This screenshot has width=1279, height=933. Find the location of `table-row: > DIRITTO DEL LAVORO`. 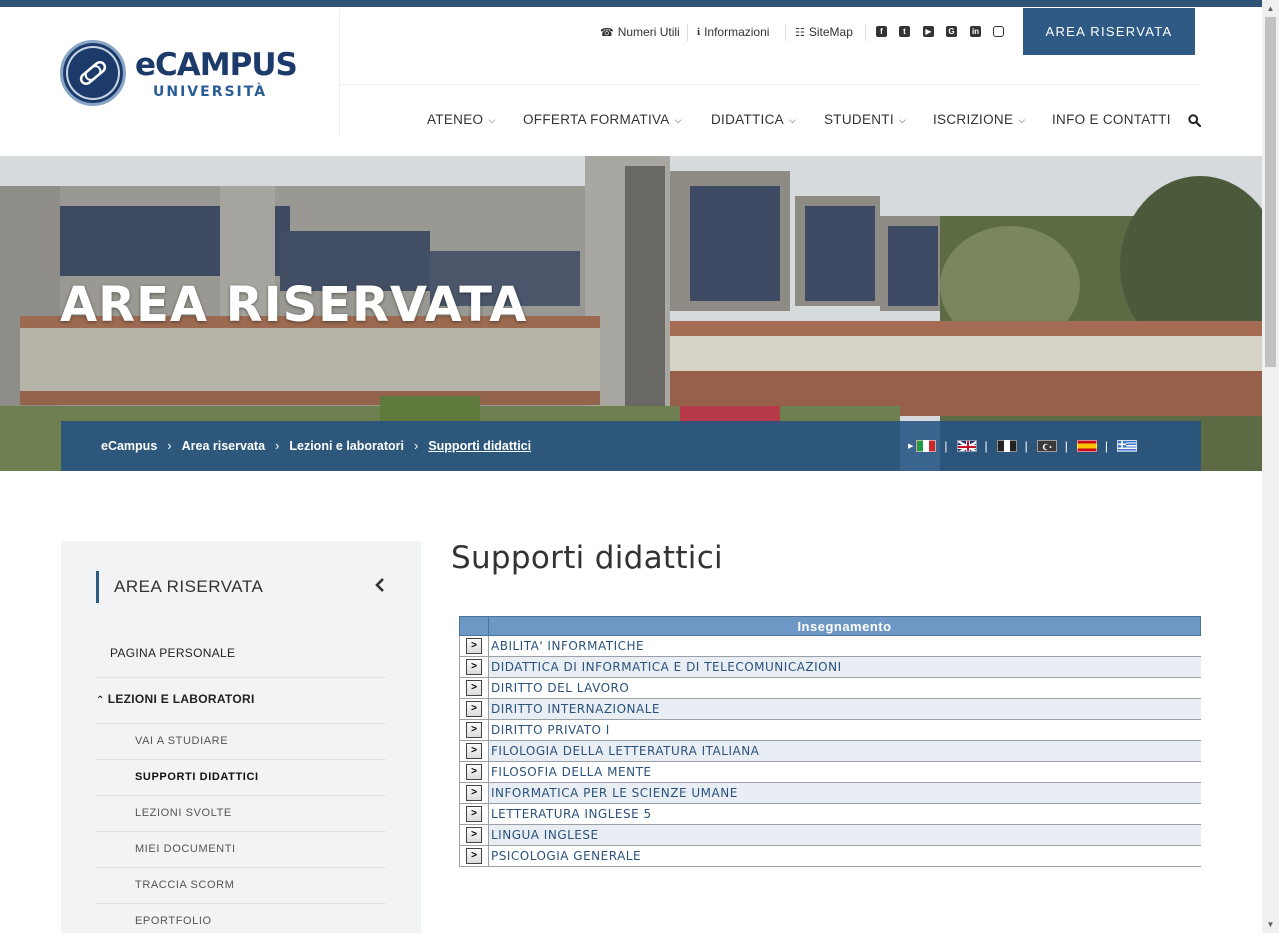

table-row: > DIRITTO DEL LAVORO is located at coordinates (830, 688).